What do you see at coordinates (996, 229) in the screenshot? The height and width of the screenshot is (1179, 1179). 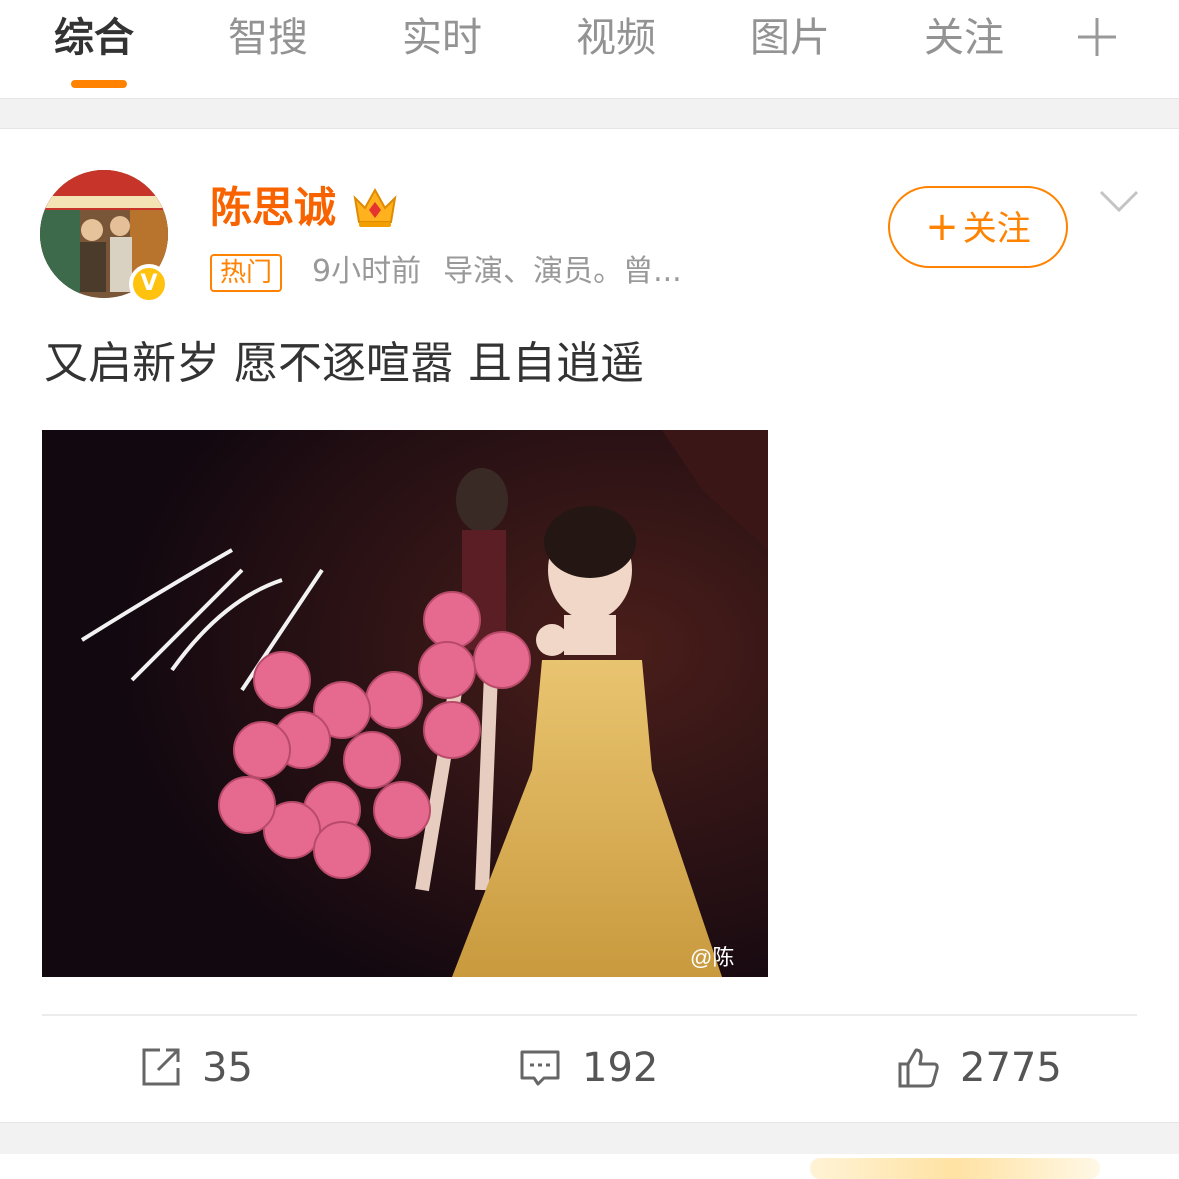 I see `follow-label: 关注` at bounding box center [996, 229].